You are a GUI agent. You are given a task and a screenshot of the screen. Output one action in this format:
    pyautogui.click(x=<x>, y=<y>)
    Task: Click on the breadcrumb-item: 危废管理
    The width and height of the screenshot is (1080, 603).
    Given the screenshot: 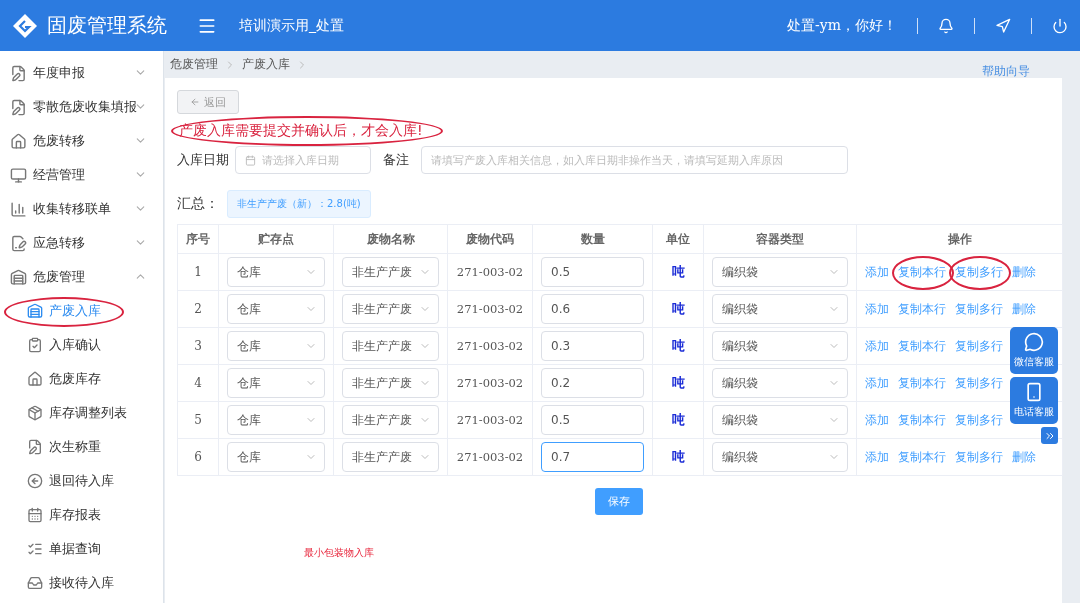 What is the action you would take?
    pyautogui.click(x=194, y=64)
    